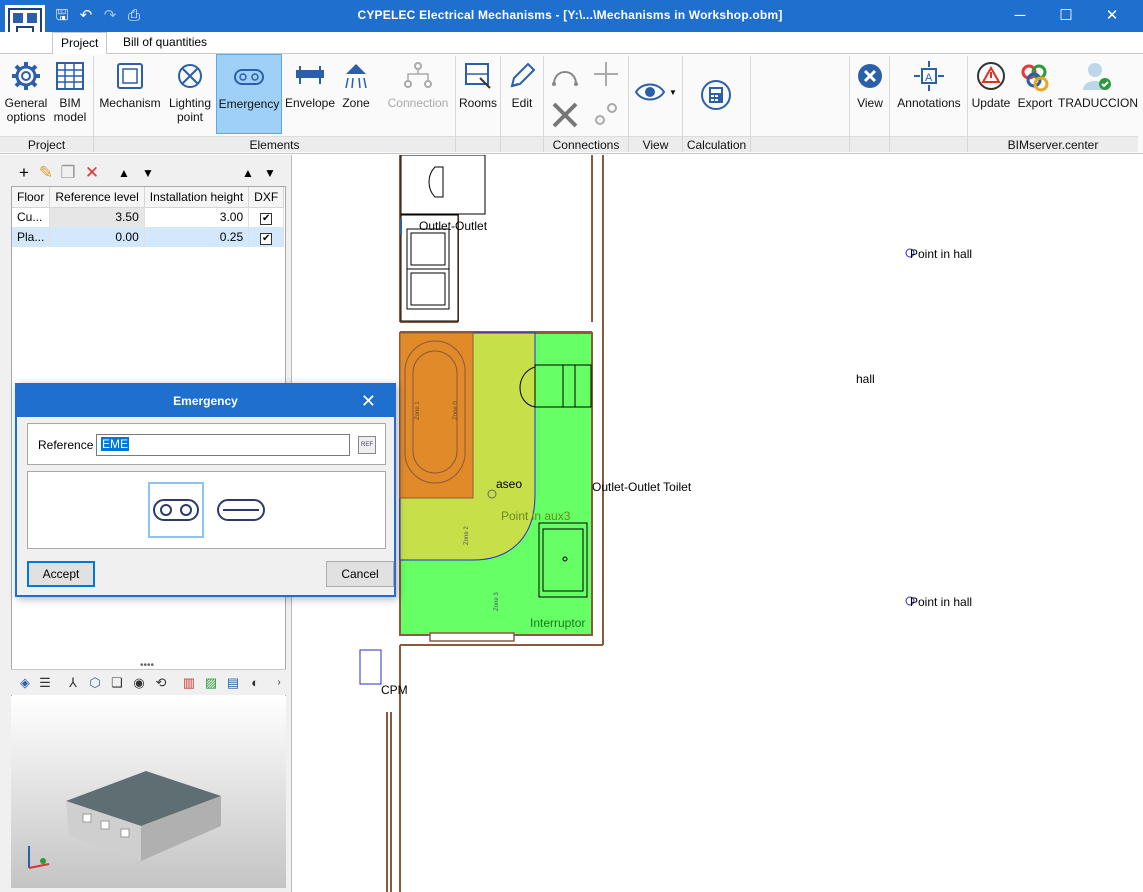  I want to click on print-icon: ⎙, so click(134, 16).